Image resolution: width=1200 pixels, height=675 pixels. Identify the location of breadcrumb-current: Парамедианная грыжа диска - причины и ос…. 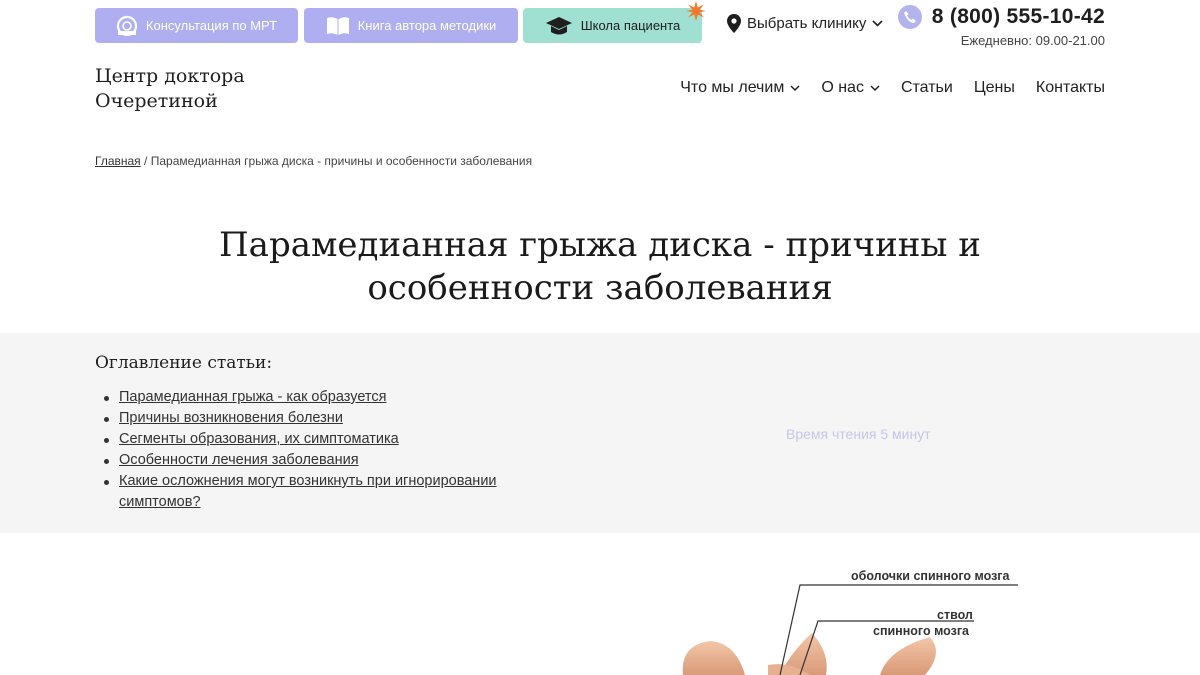
(341, 161).